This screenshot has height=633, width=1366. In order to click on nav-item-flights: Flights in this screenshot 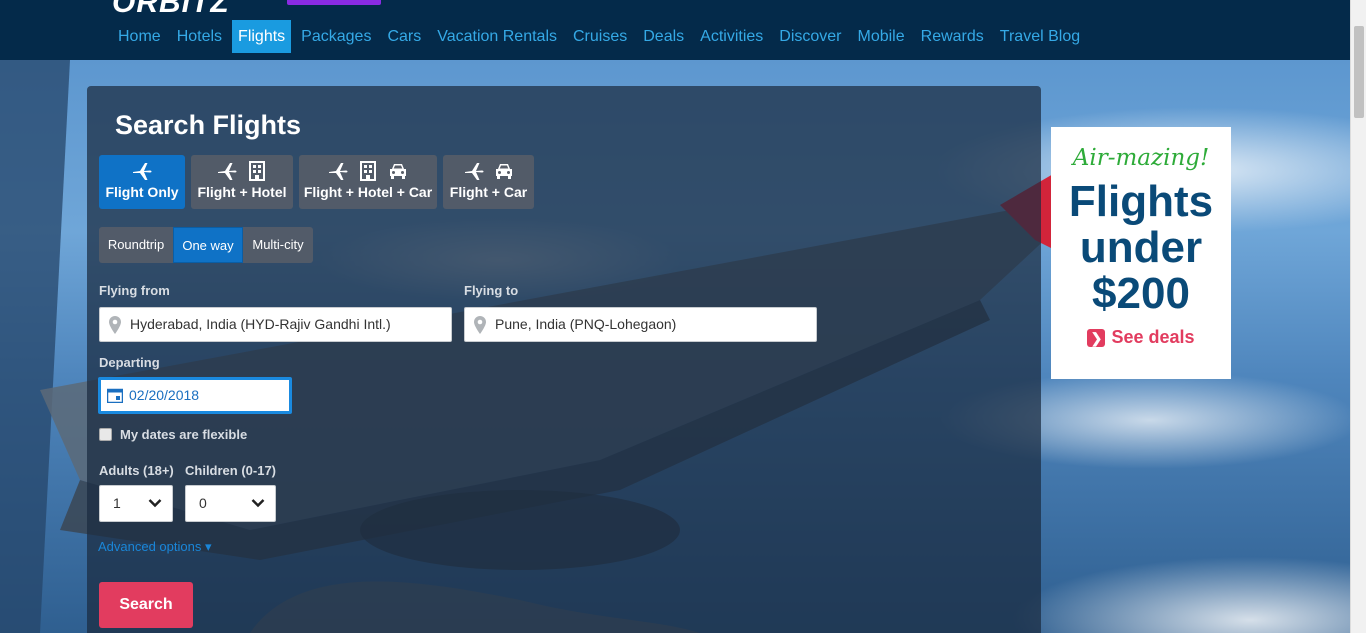, I will do `click(262, 36)`.